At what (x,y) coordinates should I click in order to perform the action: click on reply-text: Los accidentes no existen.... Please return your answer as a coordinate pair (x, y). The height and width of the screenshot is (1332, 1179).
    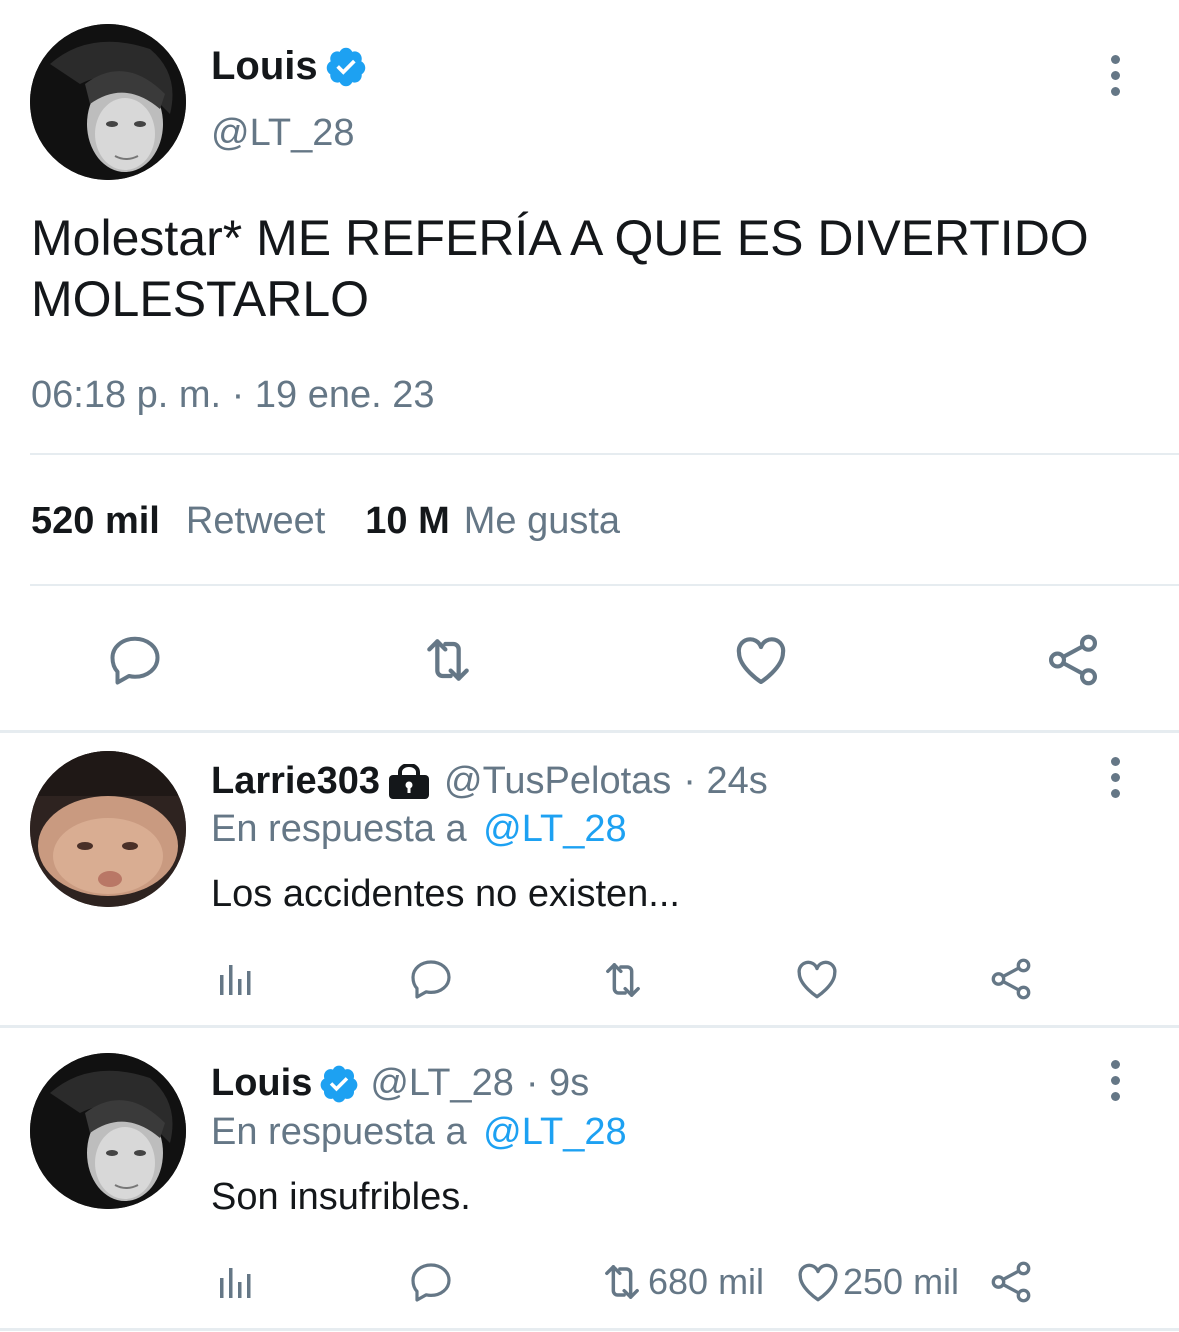
    Looking at the image, I should click on (445, 894).